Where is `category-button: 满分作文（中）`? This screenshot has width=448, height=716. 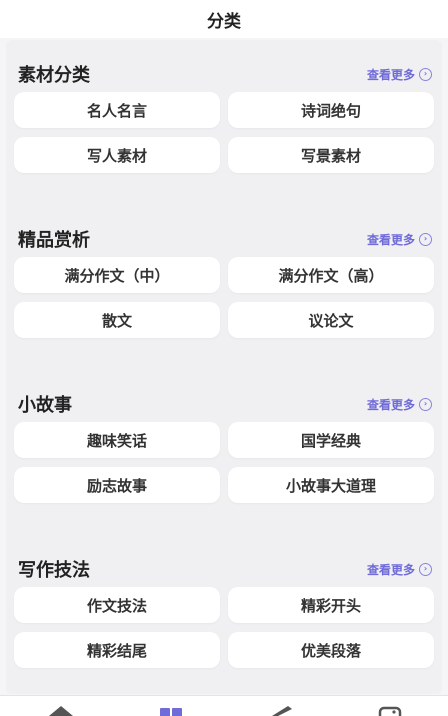
category-button: 满分作文（中） is located at coordinates (117, 275).